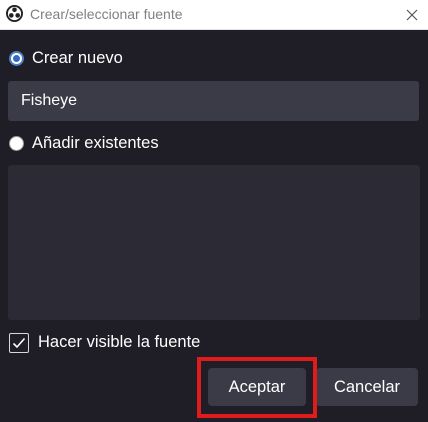  I want to click on create-new-label: Crear nuevo, so click(77, 58).